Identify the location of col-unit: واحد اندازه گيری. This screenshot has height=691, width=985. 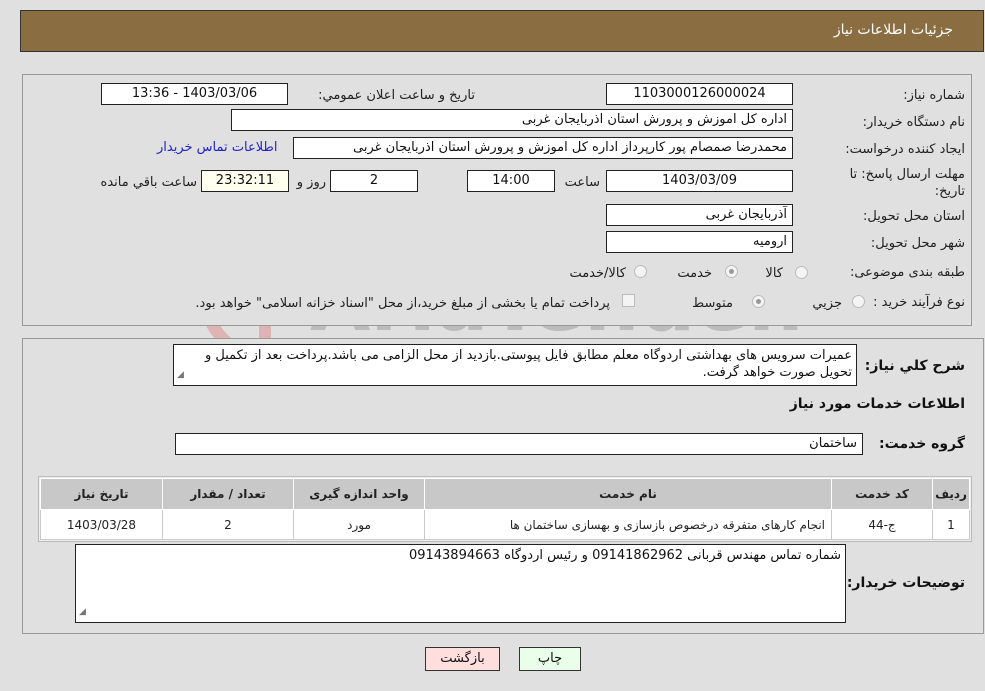
(359, 494).